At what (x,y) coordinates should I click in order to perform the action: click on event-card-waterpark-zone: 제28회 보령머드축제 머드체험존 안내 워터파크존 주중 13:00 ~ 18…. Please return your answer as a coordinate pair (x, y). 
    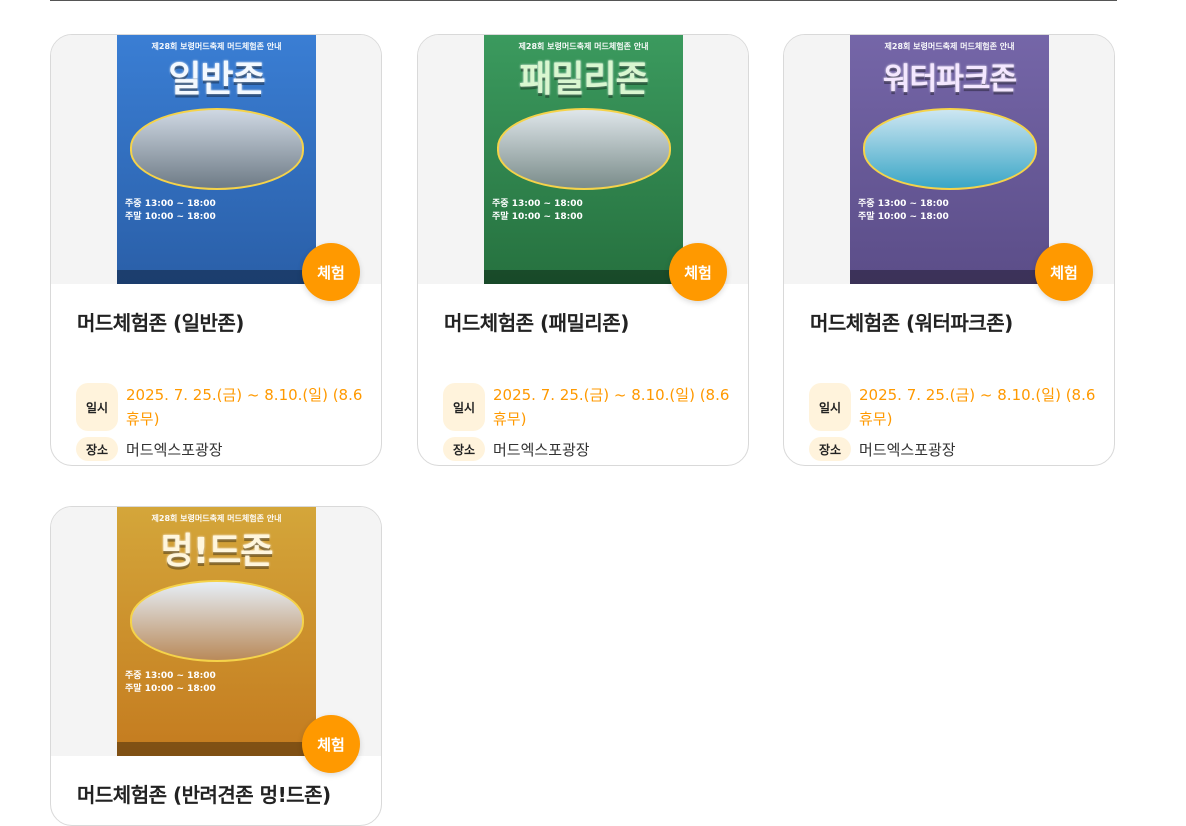
    Looking at the image, I should click on (949, 250).